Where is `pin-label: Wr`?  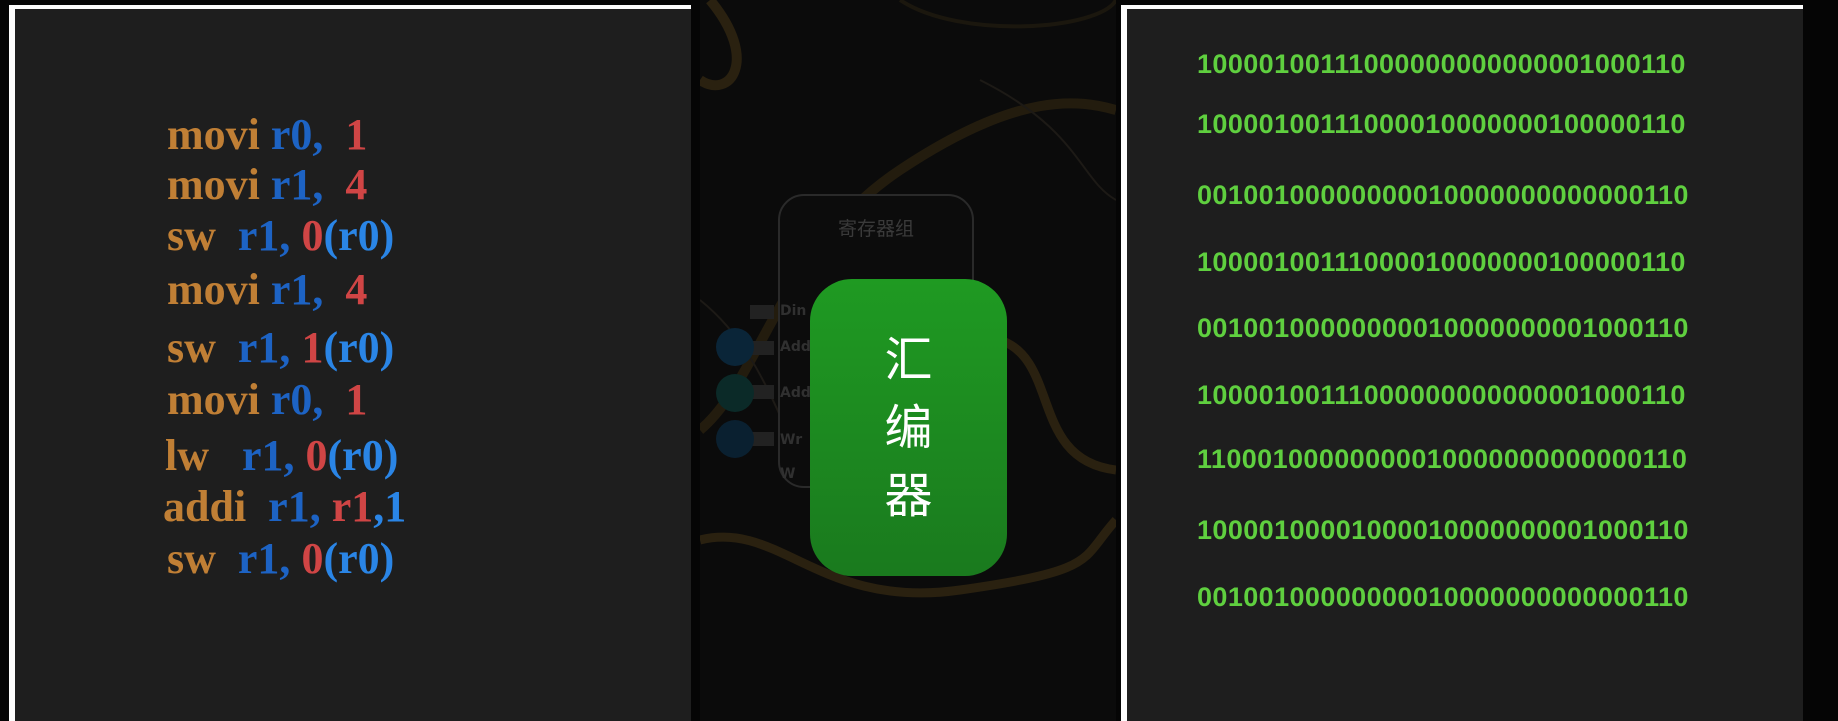 pin-label: Wr is located at coordinates (791, 440).